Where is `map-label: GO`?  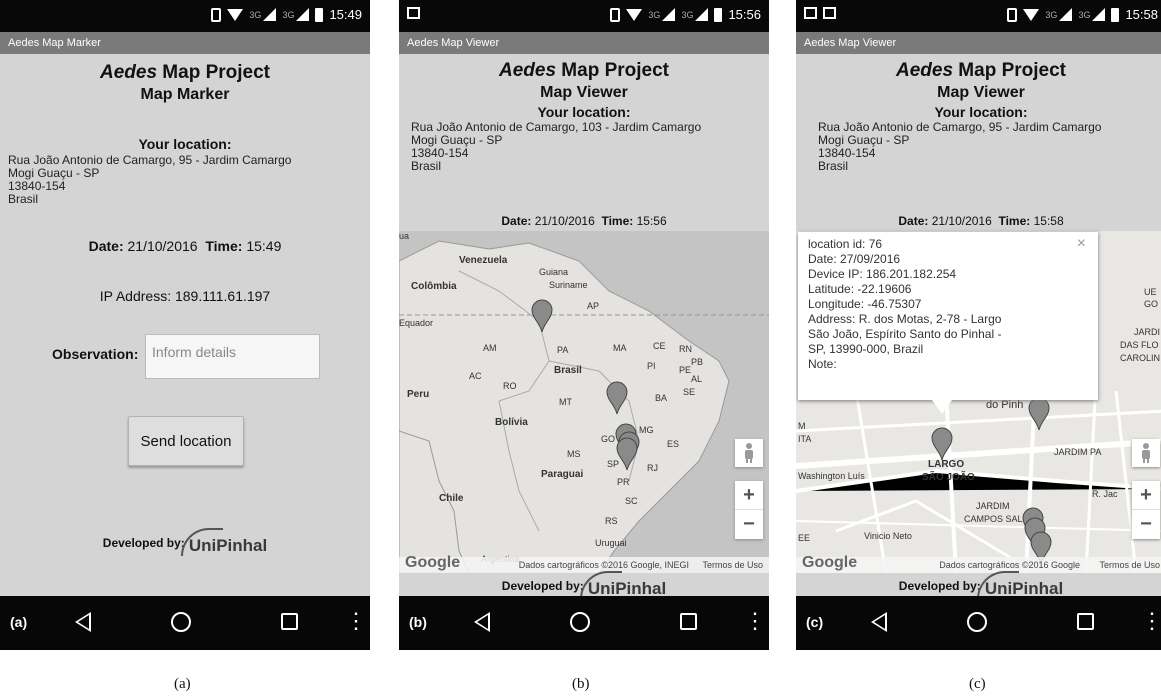 map-label: GO is located at coordinates (608, 439).